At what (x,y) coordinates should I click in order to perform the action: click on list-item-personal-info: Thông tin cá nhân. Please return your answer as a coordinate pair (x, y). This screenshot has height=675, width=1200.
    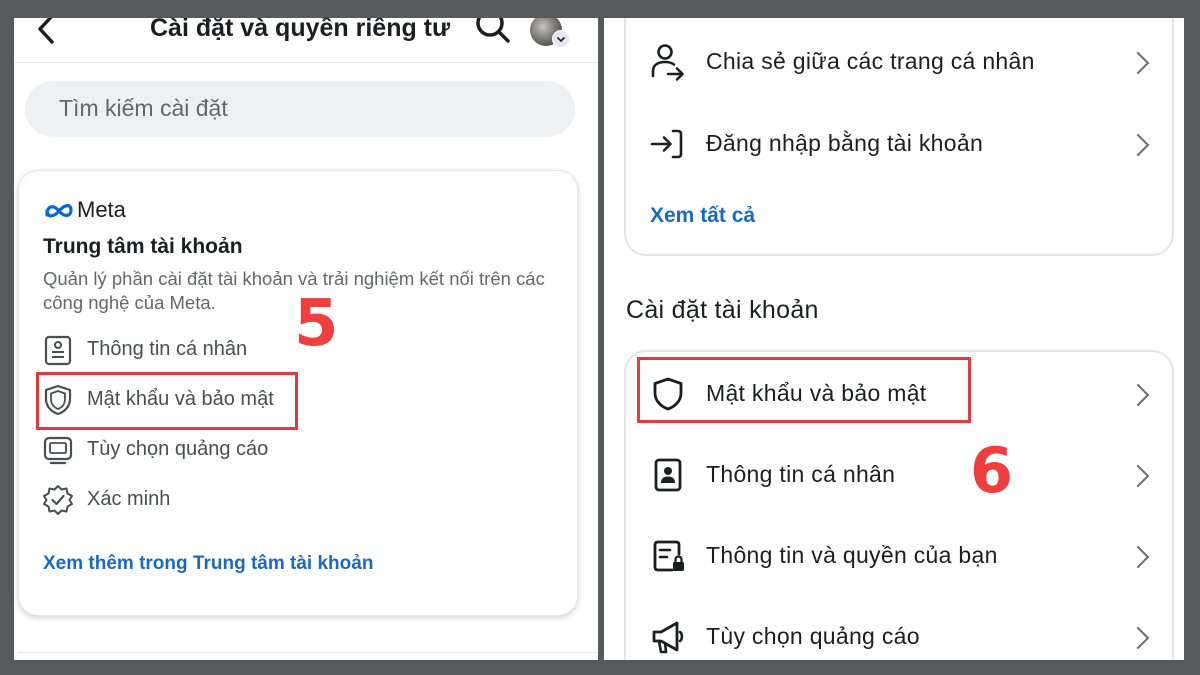
    Looking at the image, I should click on (899, 474).